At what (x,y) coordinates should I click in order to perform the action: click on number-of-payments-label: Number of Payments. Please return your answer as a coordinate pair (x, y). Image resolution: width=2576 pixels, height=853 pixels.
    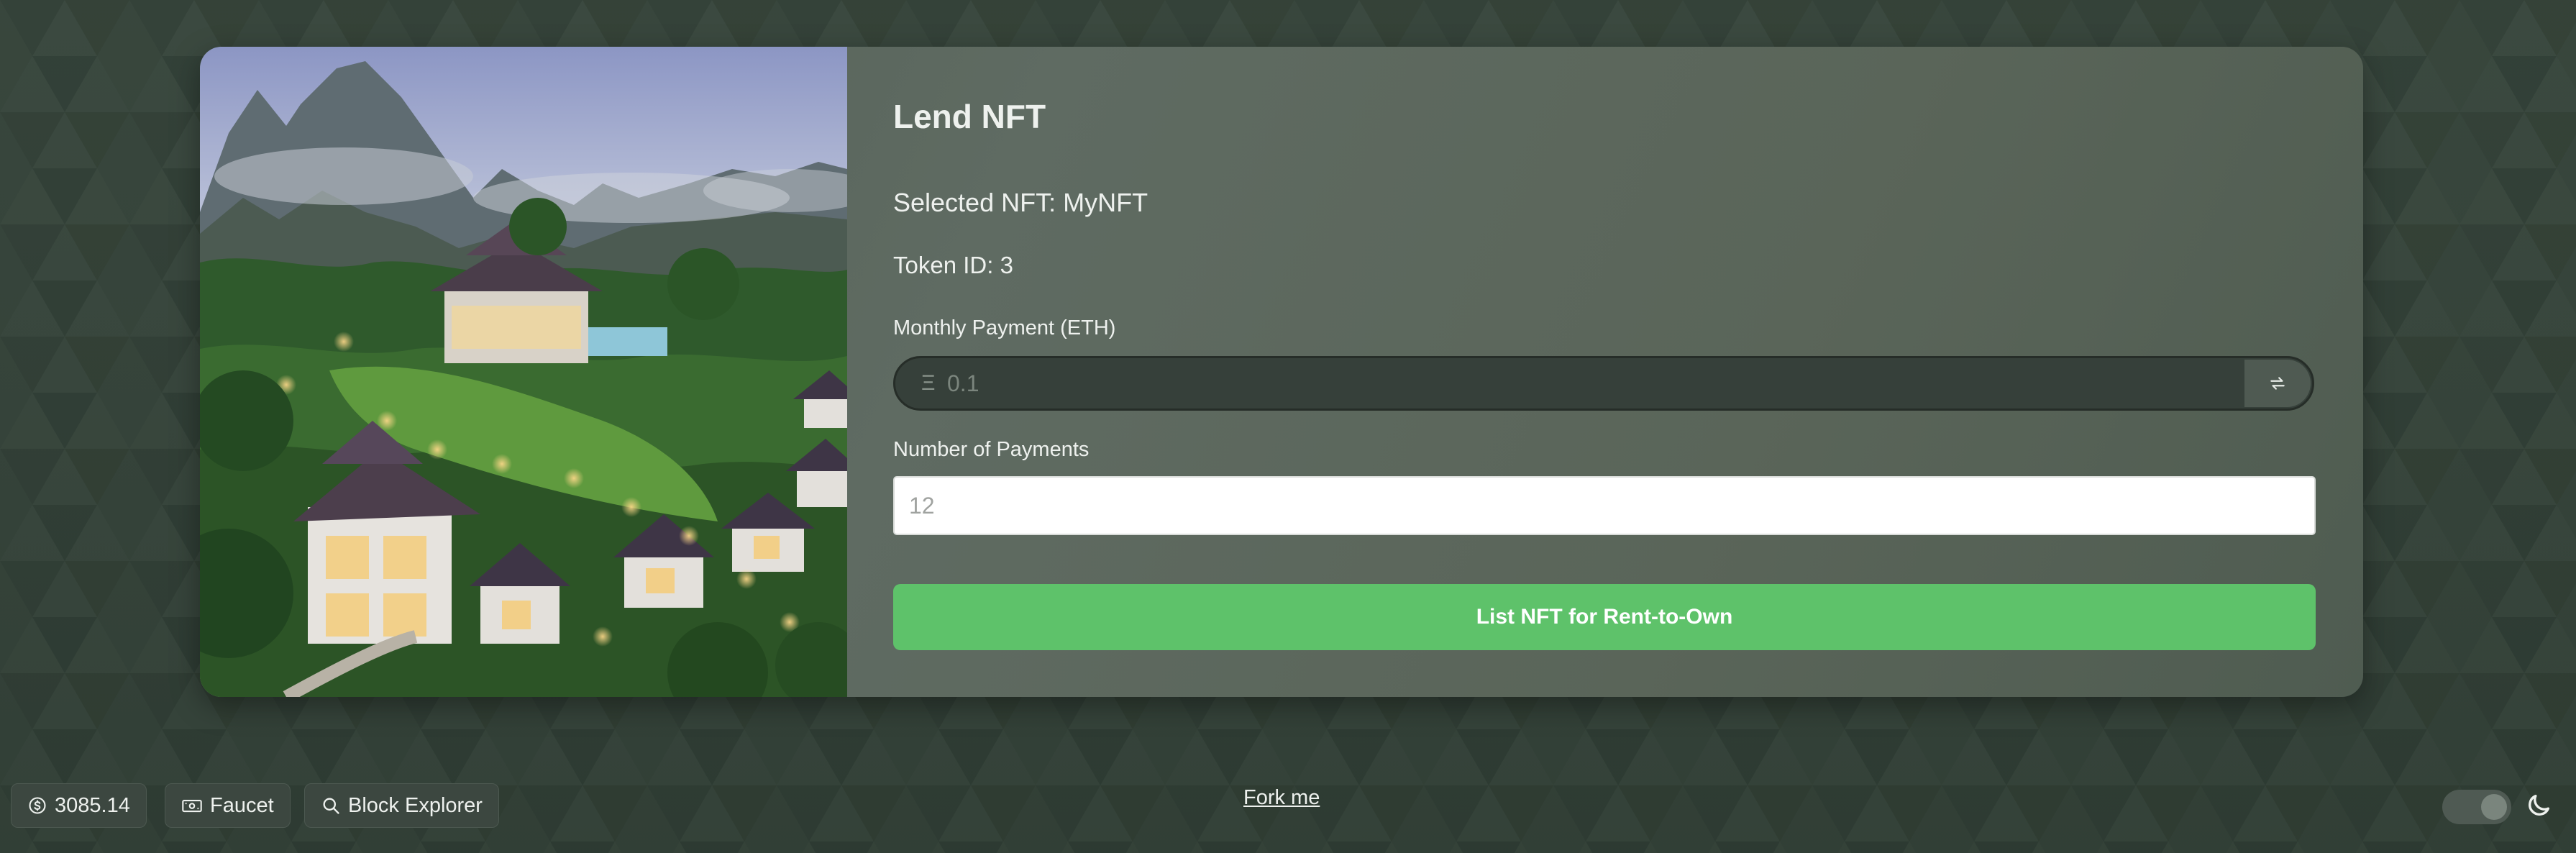
    Looking at the image, I should click on (992, 449).